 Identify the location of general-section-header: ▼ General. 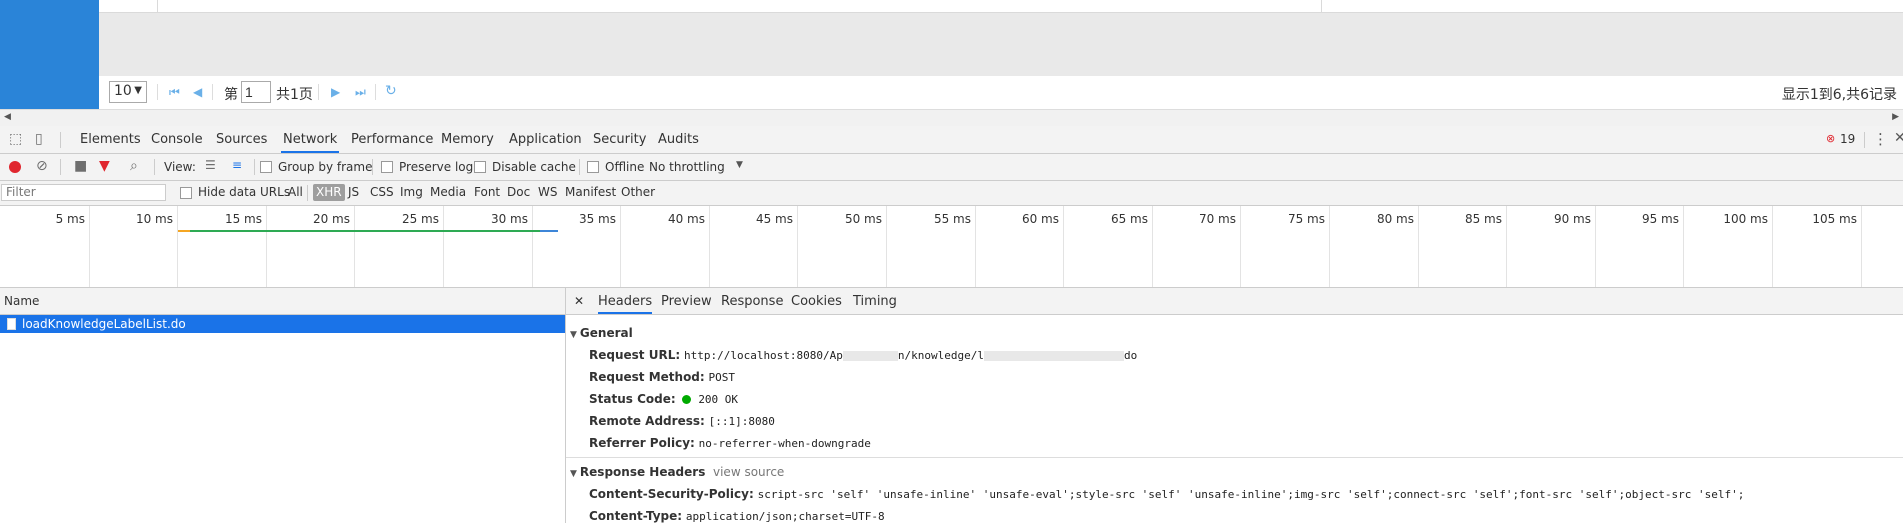
(601, 333).